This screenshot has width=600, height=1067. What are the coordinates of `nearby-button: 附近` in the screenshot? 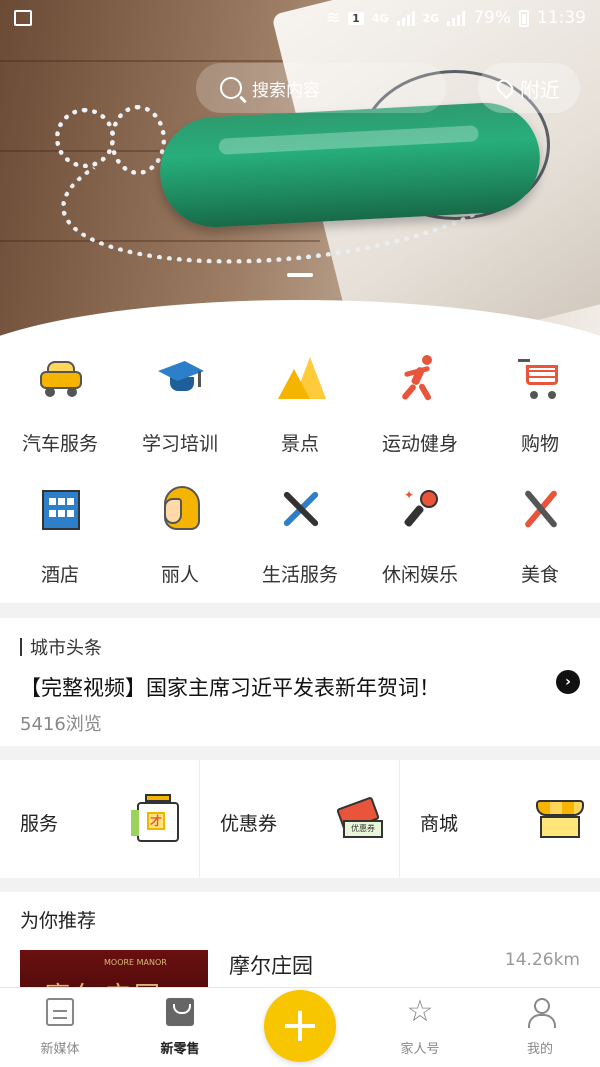 It's located at (529, 88).